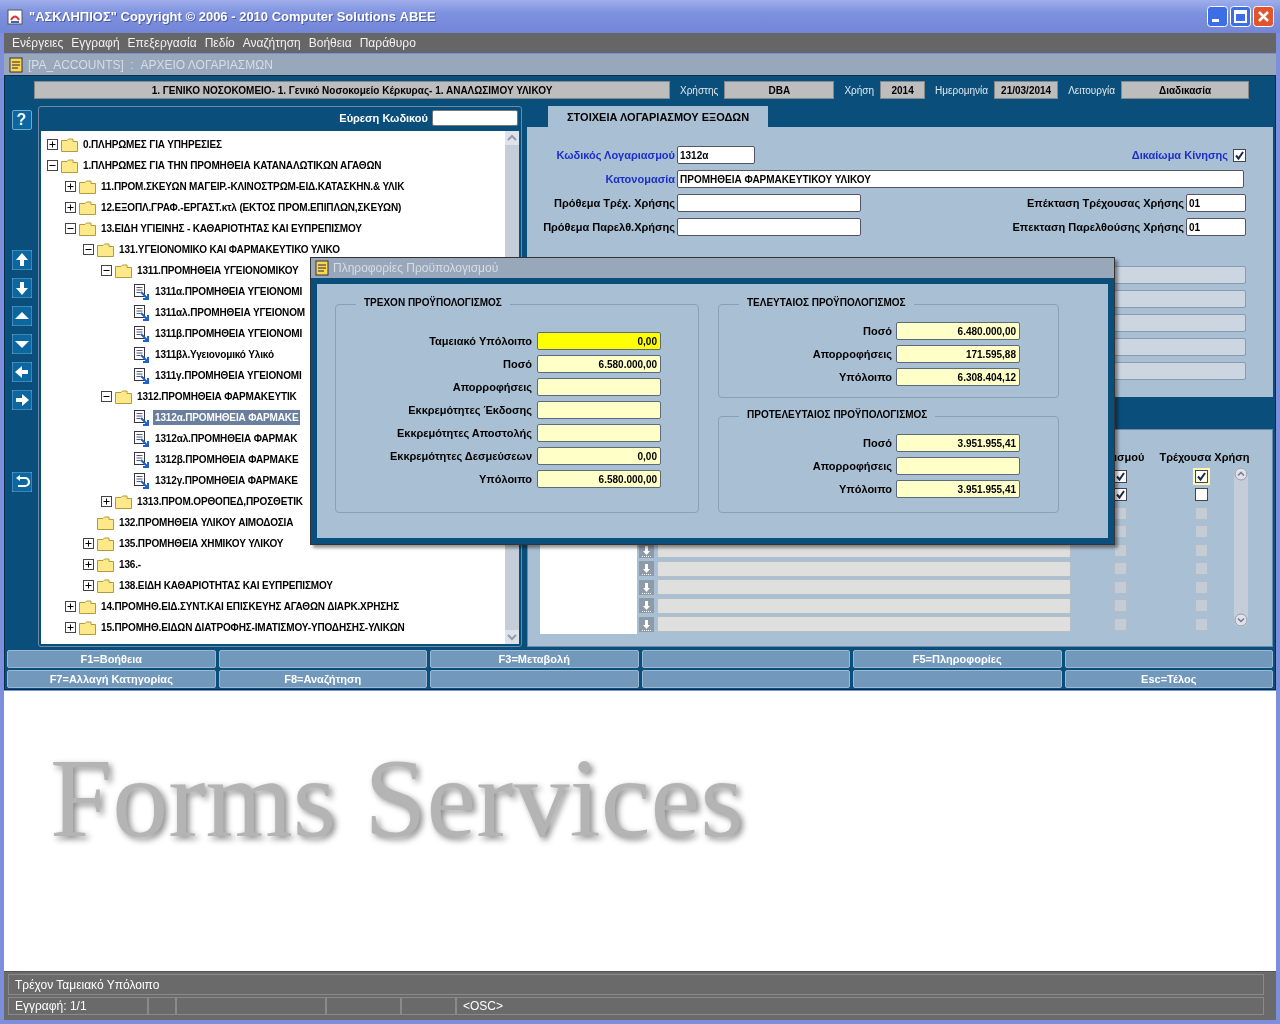 The height and width of the screenshot is (1024, 1280). What do you see at coordinates (609, 227) in the screenshot?
I see `field-label: Πρόθεμα Παρελθ.Χρήσης` at bounding box center [609, 227].